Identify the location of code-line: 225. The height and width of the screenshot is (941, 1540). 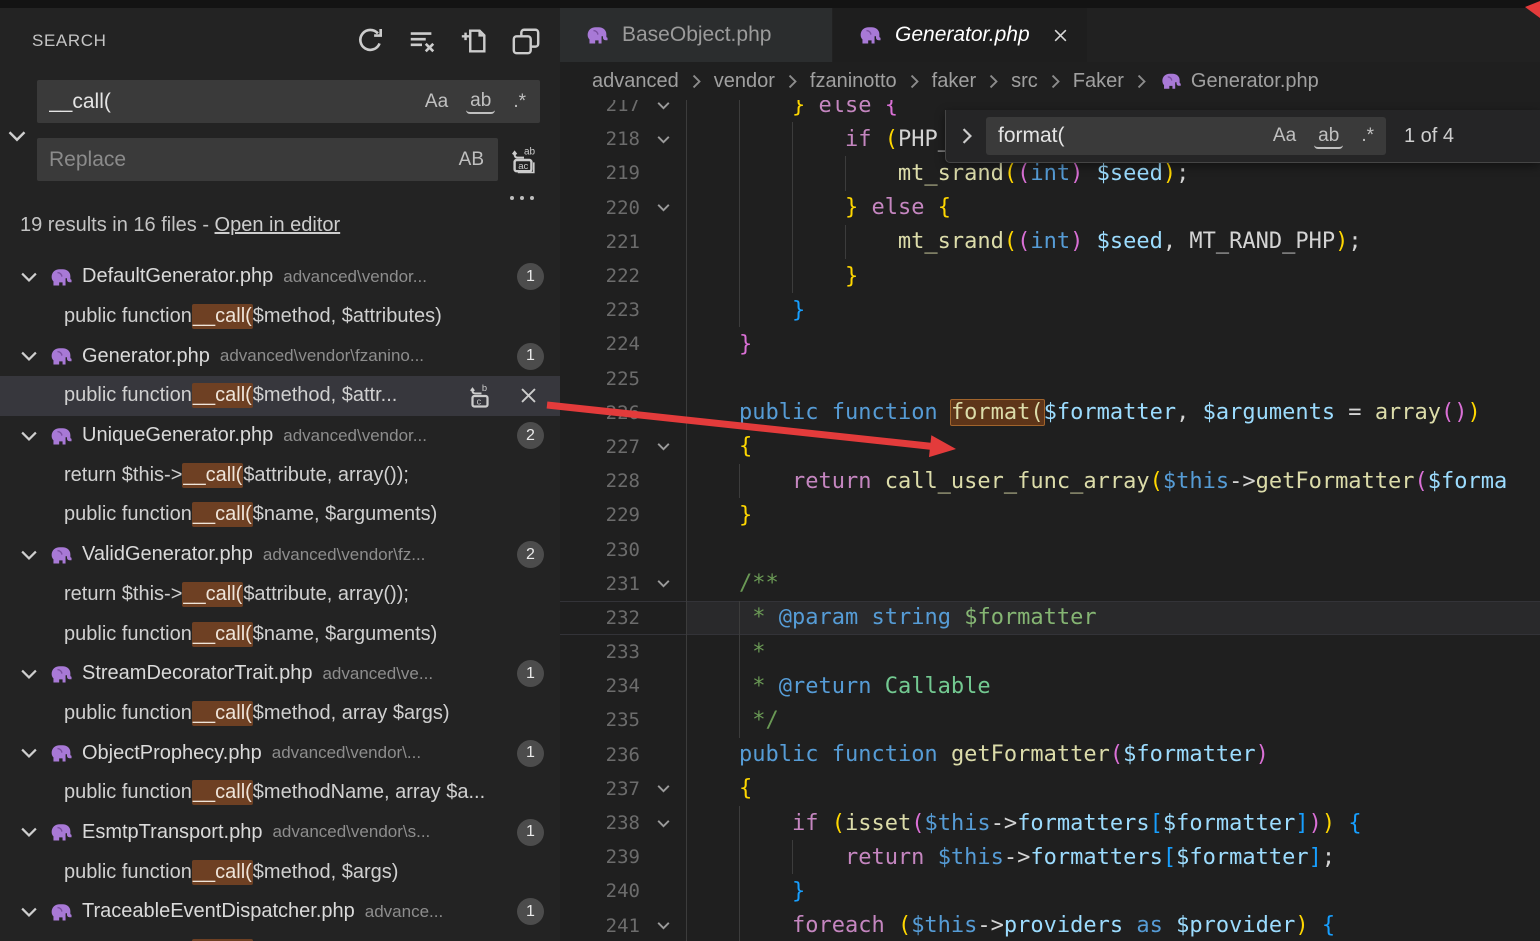
(1050, 378).